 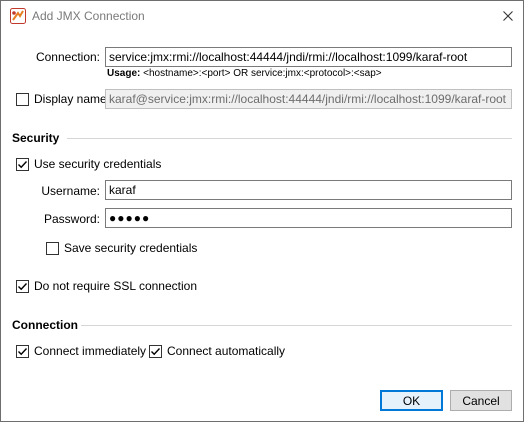 I want to click on password-mask: ●●●●●, so click(x=130, y=218).